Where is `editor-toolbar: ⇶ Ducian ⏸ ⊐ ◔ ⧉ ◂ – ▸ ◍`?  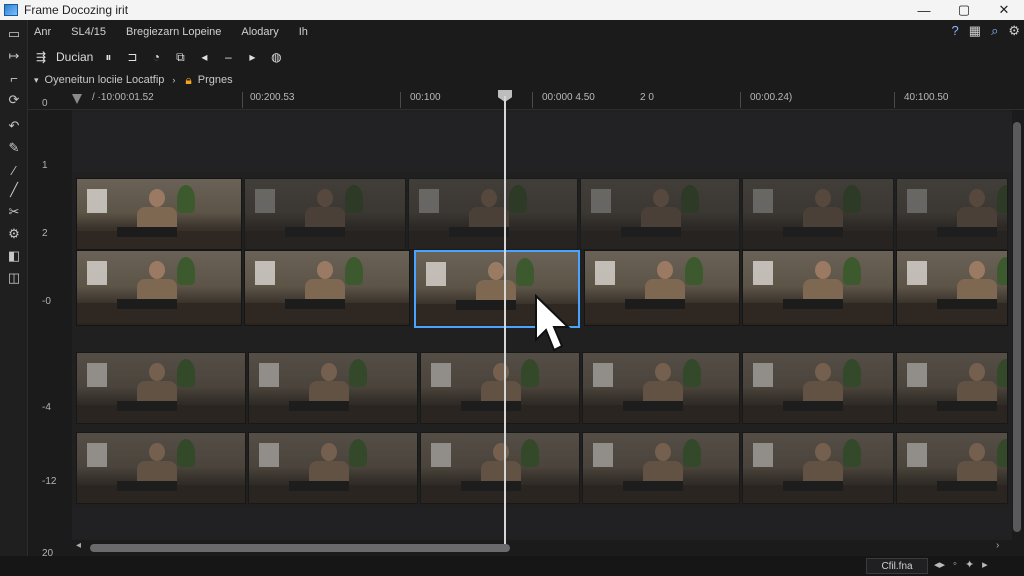
editor-toolbar: ⇶ Ducian ⏸ ⊐ ◔ ⧉ ◂ – ▸ ◍ is located at coordinates (526, 57).